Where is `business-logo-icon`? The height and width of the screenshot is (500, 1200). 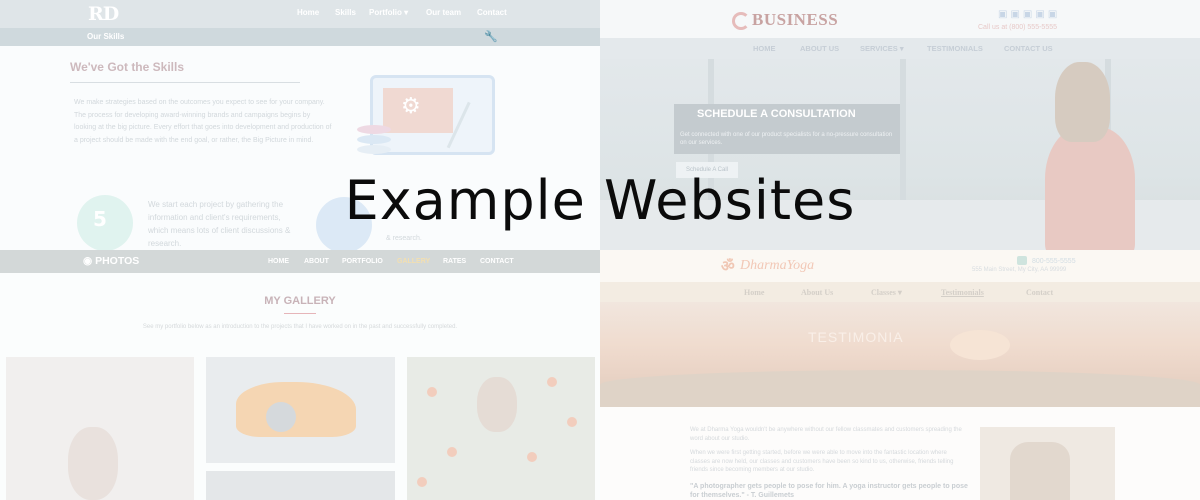 business-logo-icon is located at coordinates (741, 21).